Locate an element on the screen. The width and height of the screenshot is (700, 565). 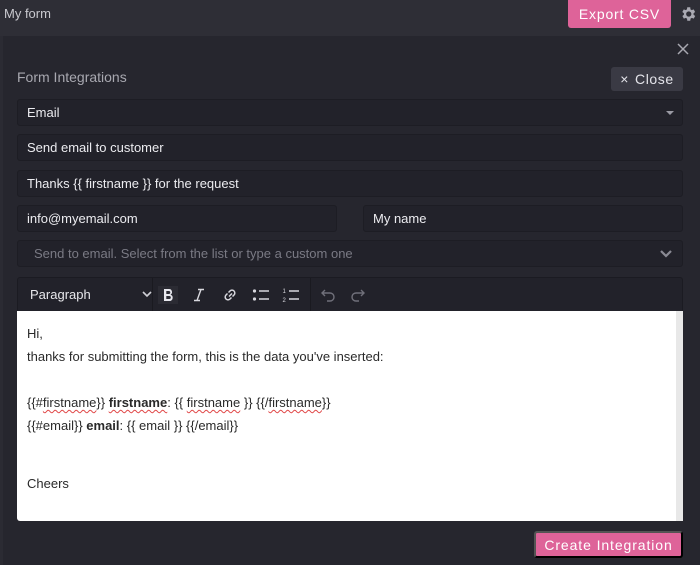
gear-icon is located at coordinates (688, 14).